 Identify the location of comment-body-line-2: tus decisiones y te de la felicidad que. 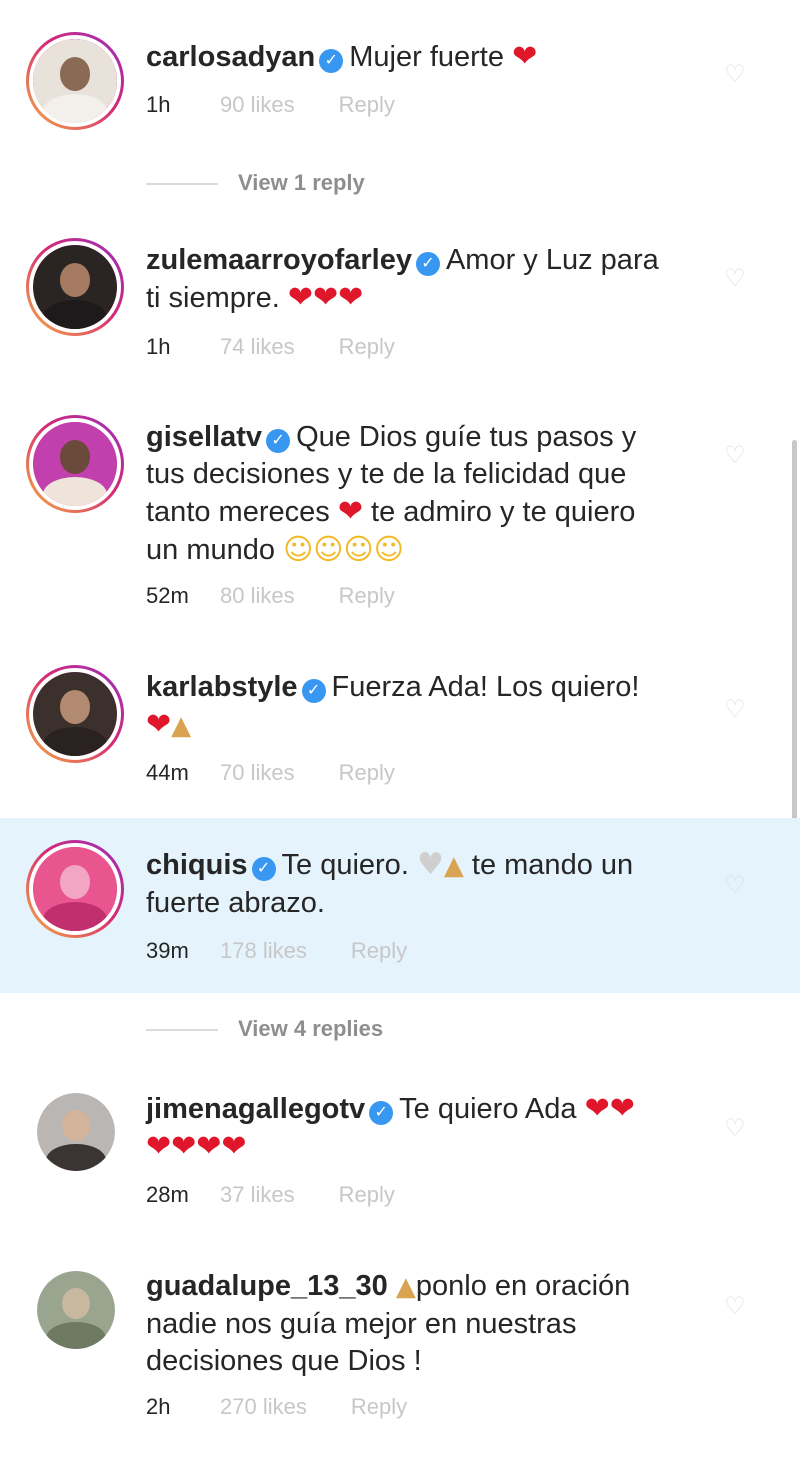
(386, 474).